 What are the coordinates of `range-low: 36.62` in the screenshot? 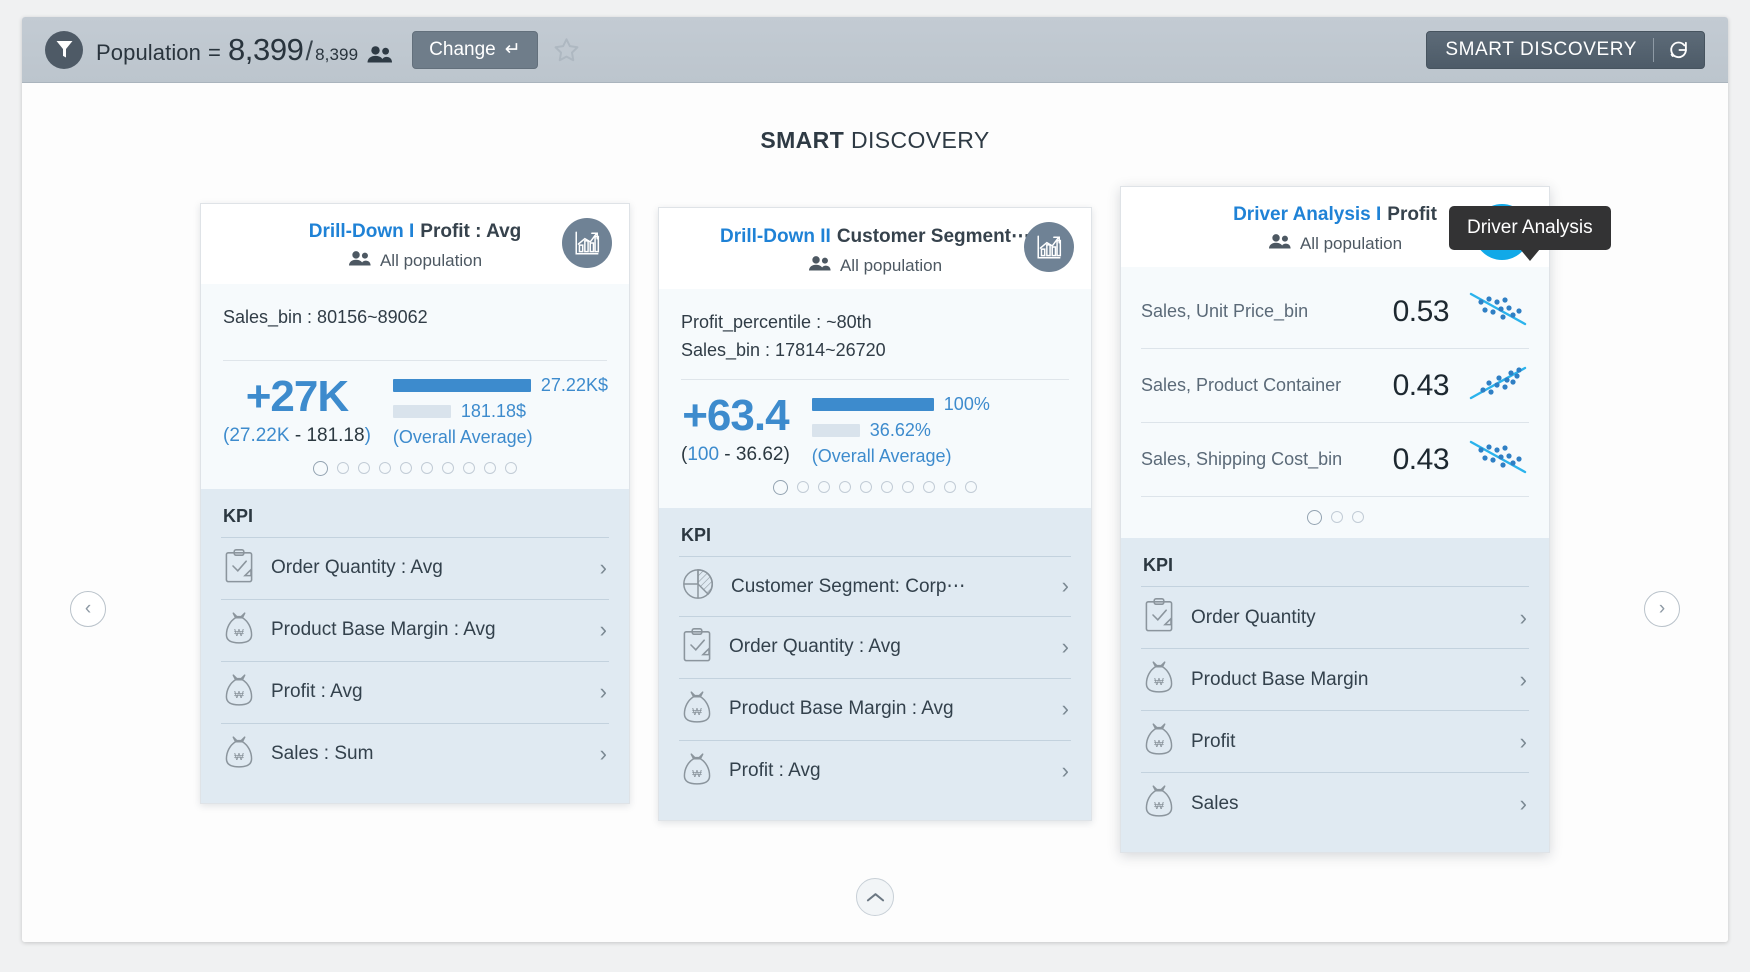 It's located at (759, 455).